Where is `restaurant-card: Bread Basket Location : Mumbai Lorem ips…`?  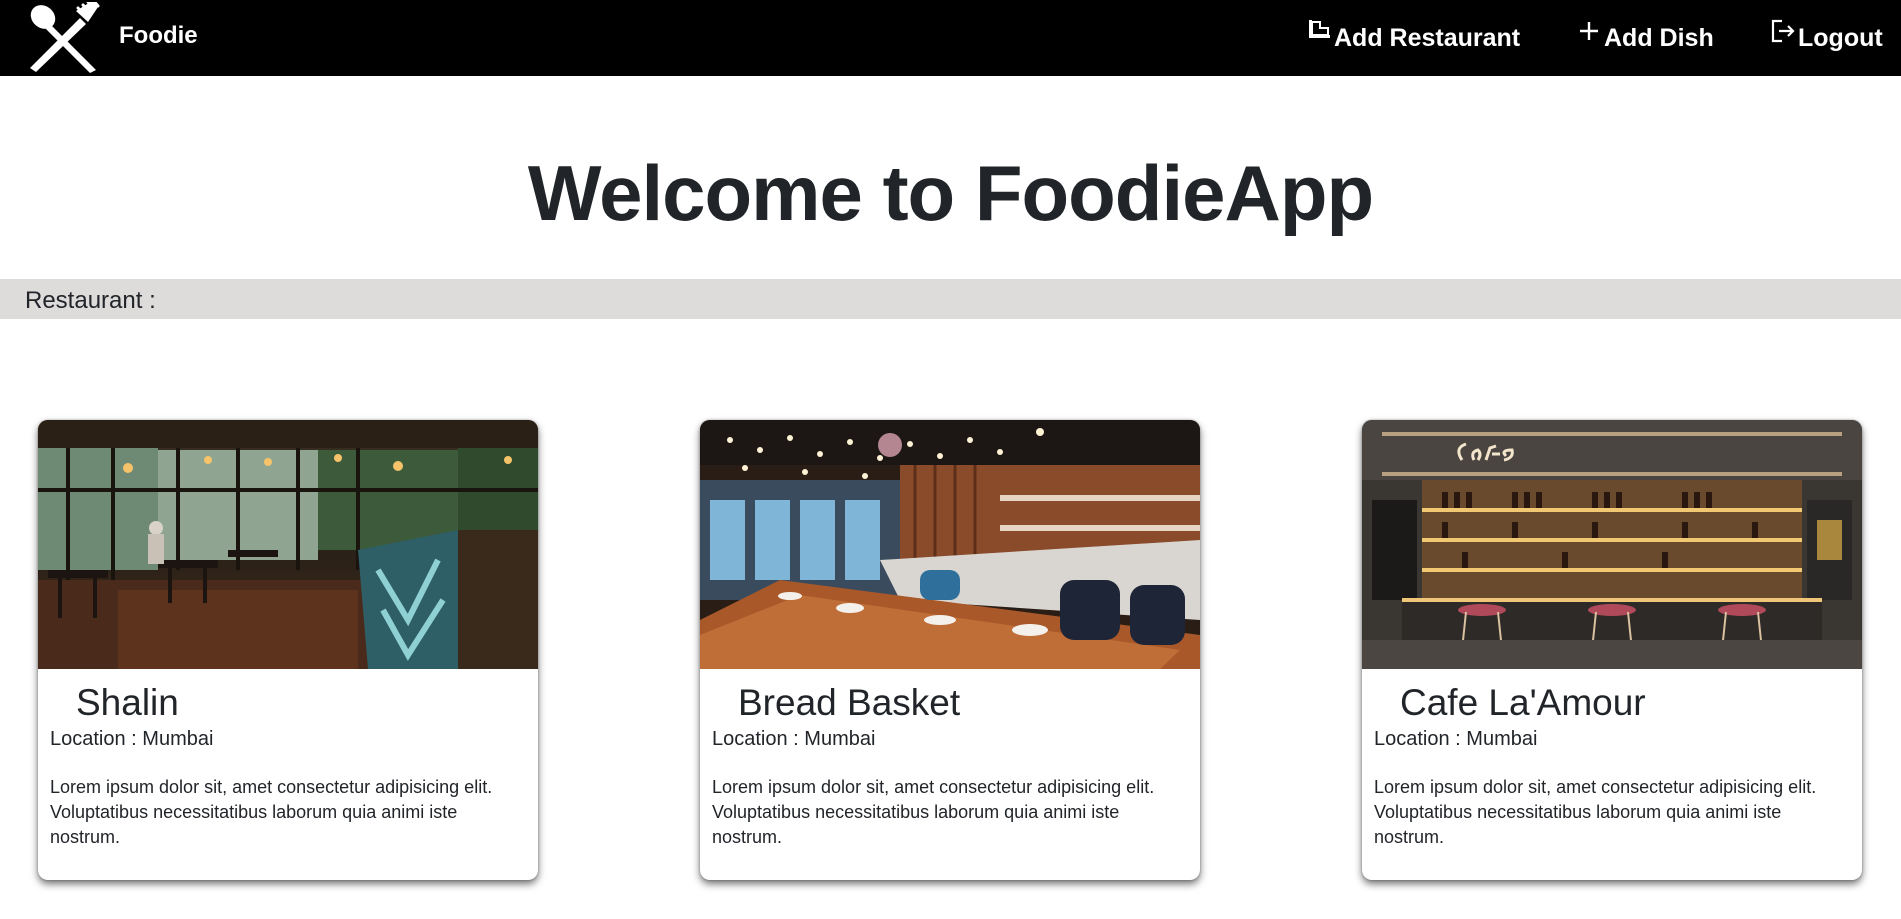 restaurant-card: Bread Basket Location : Mumbai Lorem ips… is located at coordinates (950, 650).